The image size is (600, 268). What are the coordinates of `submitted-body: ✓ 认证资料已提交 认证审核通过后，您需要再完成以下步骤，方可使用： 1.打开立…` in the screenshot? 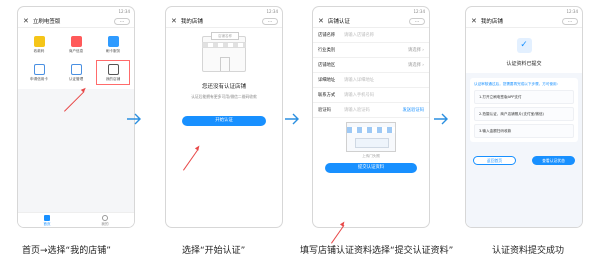 It's located at (524, 127).